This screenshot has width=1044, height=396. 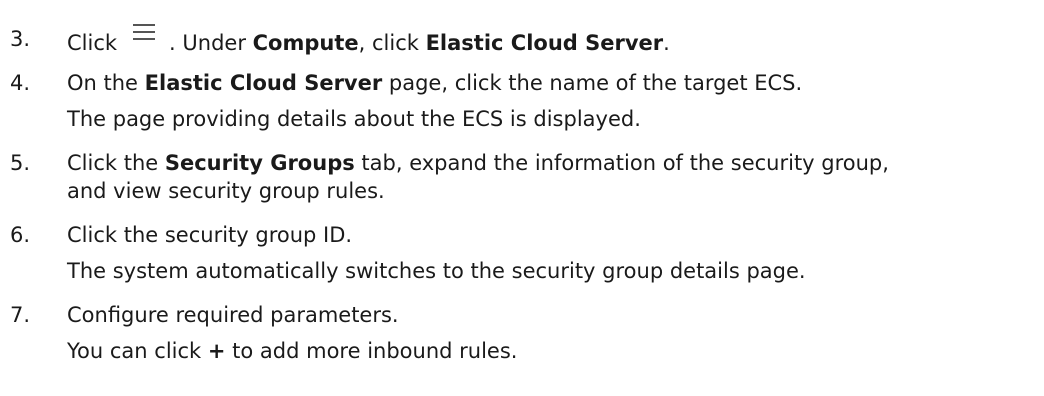 I want to click on step-click-text: Click, so click(x=92, y=43).